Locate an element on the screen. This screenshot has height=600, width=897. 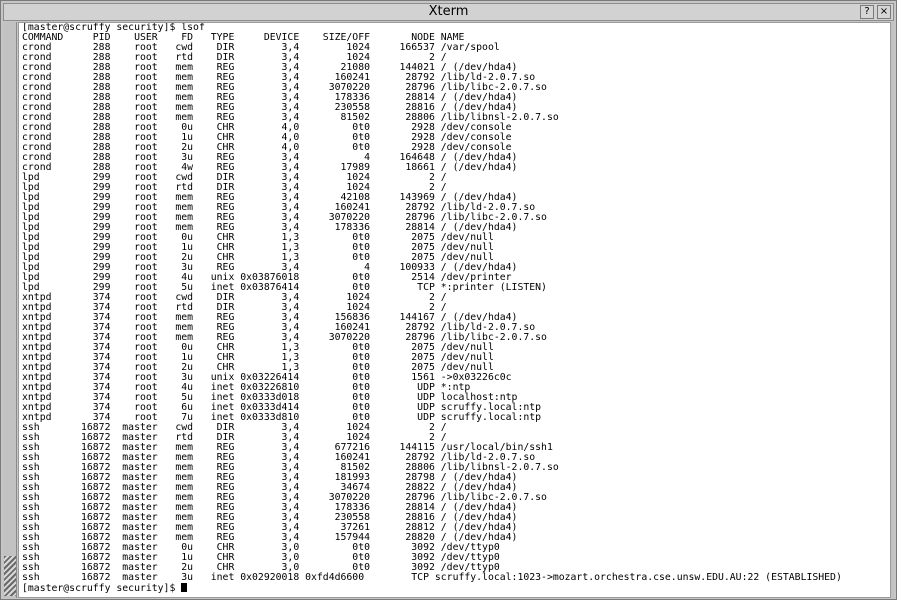
window-left-frame is located at coordinates (10, 310).